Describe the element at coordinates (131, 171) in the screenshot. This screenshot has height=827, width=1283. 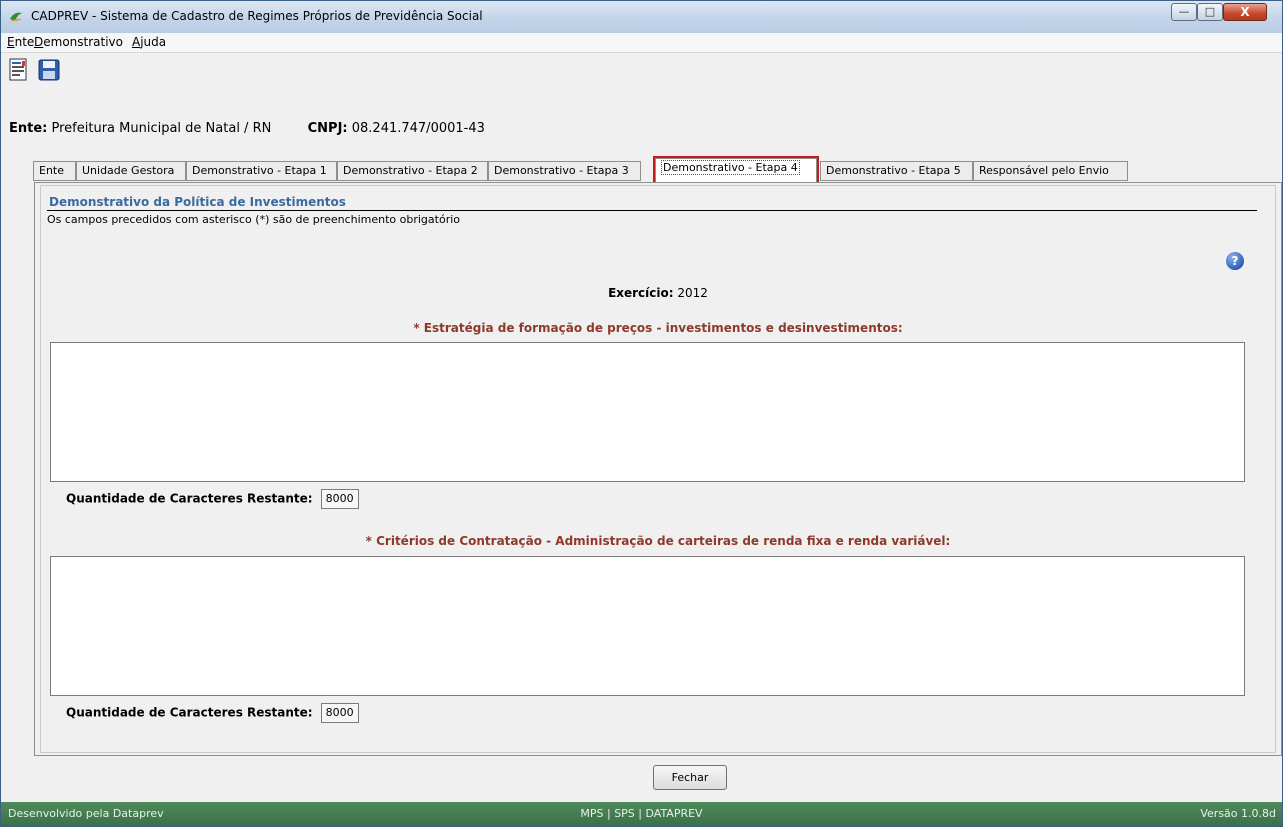
I see `tab-unidade-gestora: Unidade Gestora` at that location.